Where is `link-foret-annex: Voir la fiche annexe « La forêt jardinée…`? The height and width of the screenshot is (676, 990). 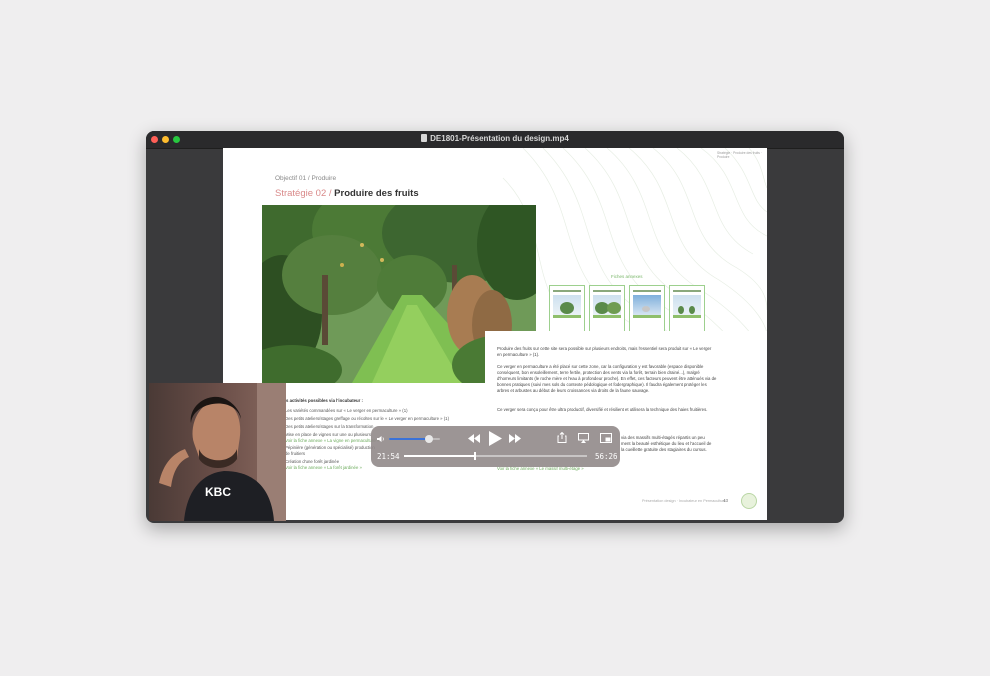
link-foret-annex: Voir la fiche annexe « La forêt jardinée… is located at coordinates (323, 467).